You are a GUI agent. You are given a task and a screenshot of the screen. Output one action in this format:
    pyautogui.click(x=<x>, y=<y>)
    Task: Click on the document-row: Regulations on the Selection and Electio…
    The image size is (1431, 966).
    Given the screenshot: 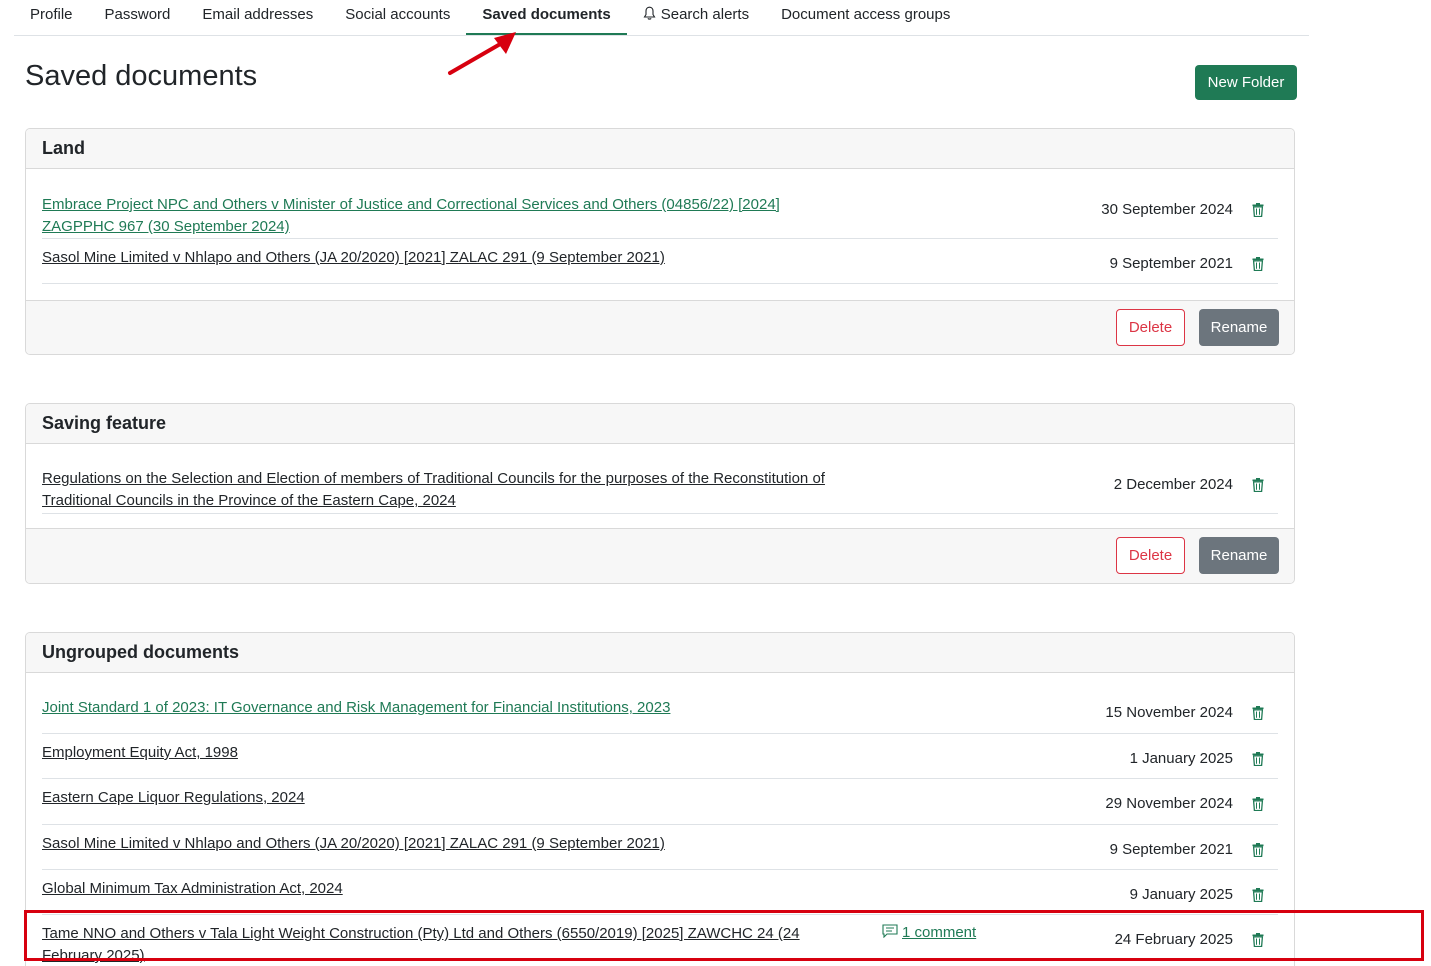 What is the action you would take?
    pyautogui.click(x=660, y=479)
    